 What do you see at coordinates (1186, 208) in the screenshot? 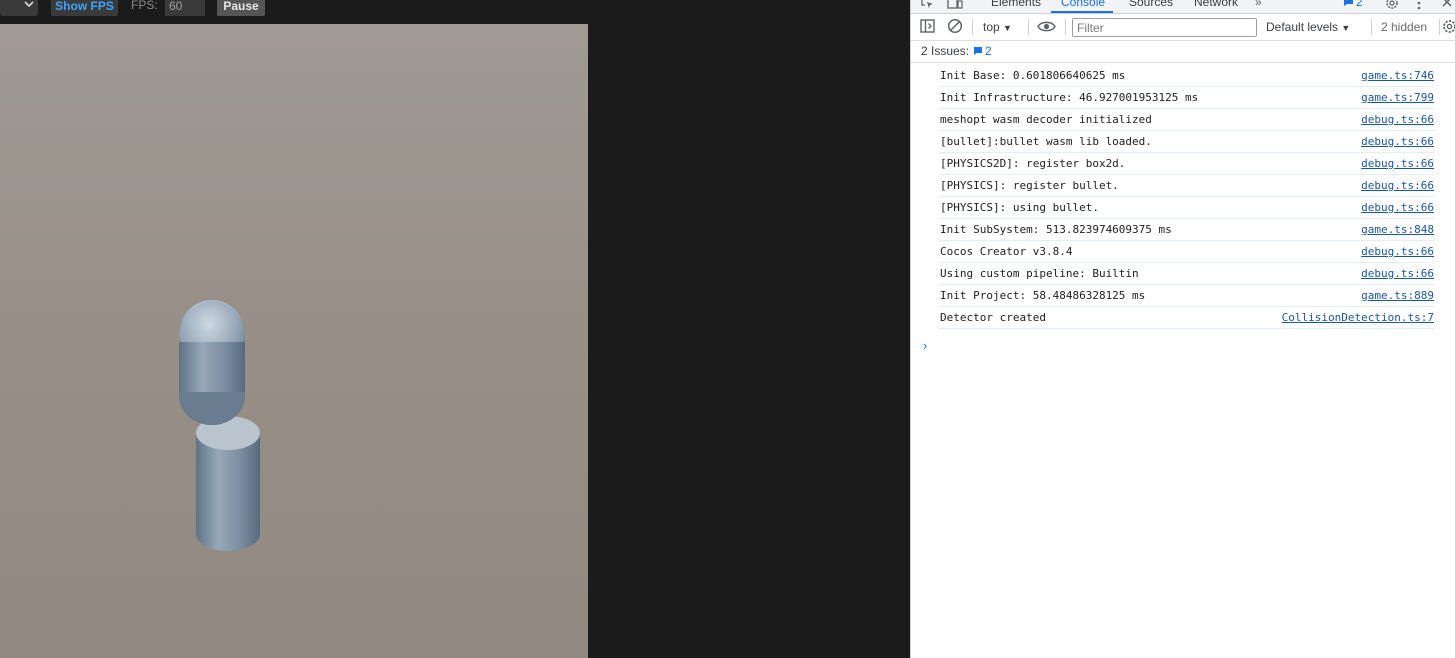
I see `log-row: [PHYSICS]: using bullet. debug.ts:66` at bounding box center [1186, 208].